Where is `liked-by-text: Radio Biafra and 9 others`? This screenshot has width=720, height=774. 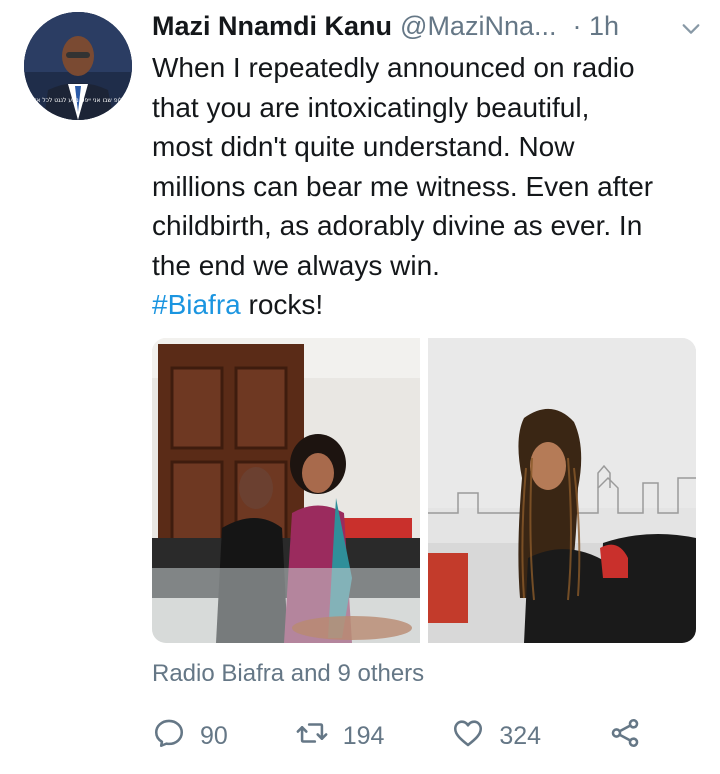 liked-by-text: Radio Biafra and 9 others is located at coordinates (288, 674).